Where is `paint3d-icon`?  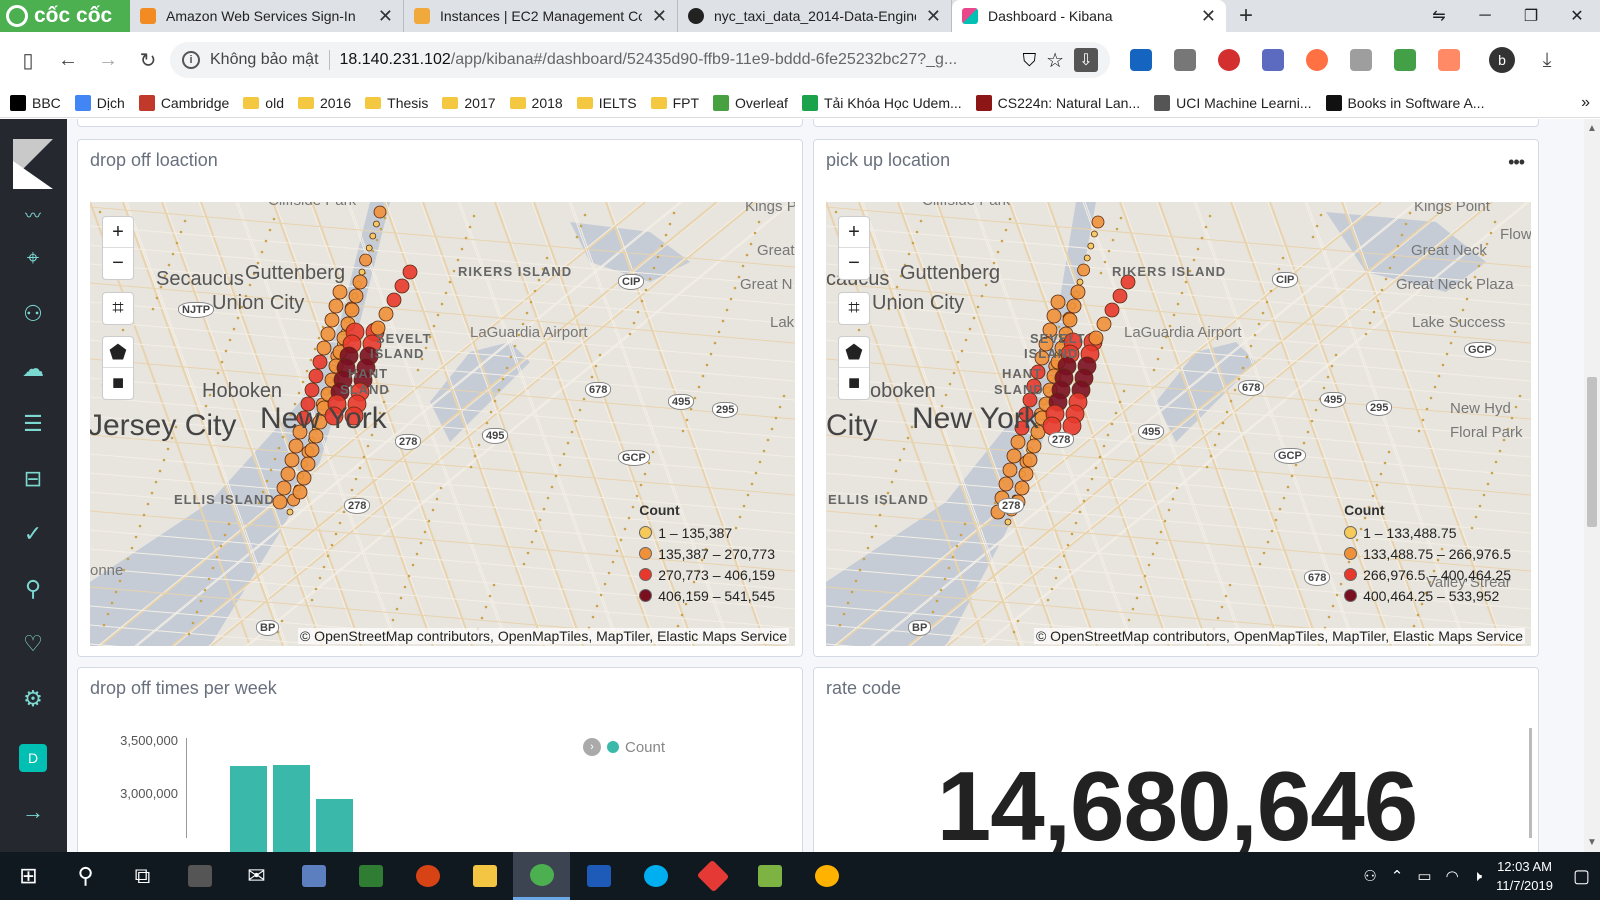 paint3d-icon is located at coordinates (826, 876).